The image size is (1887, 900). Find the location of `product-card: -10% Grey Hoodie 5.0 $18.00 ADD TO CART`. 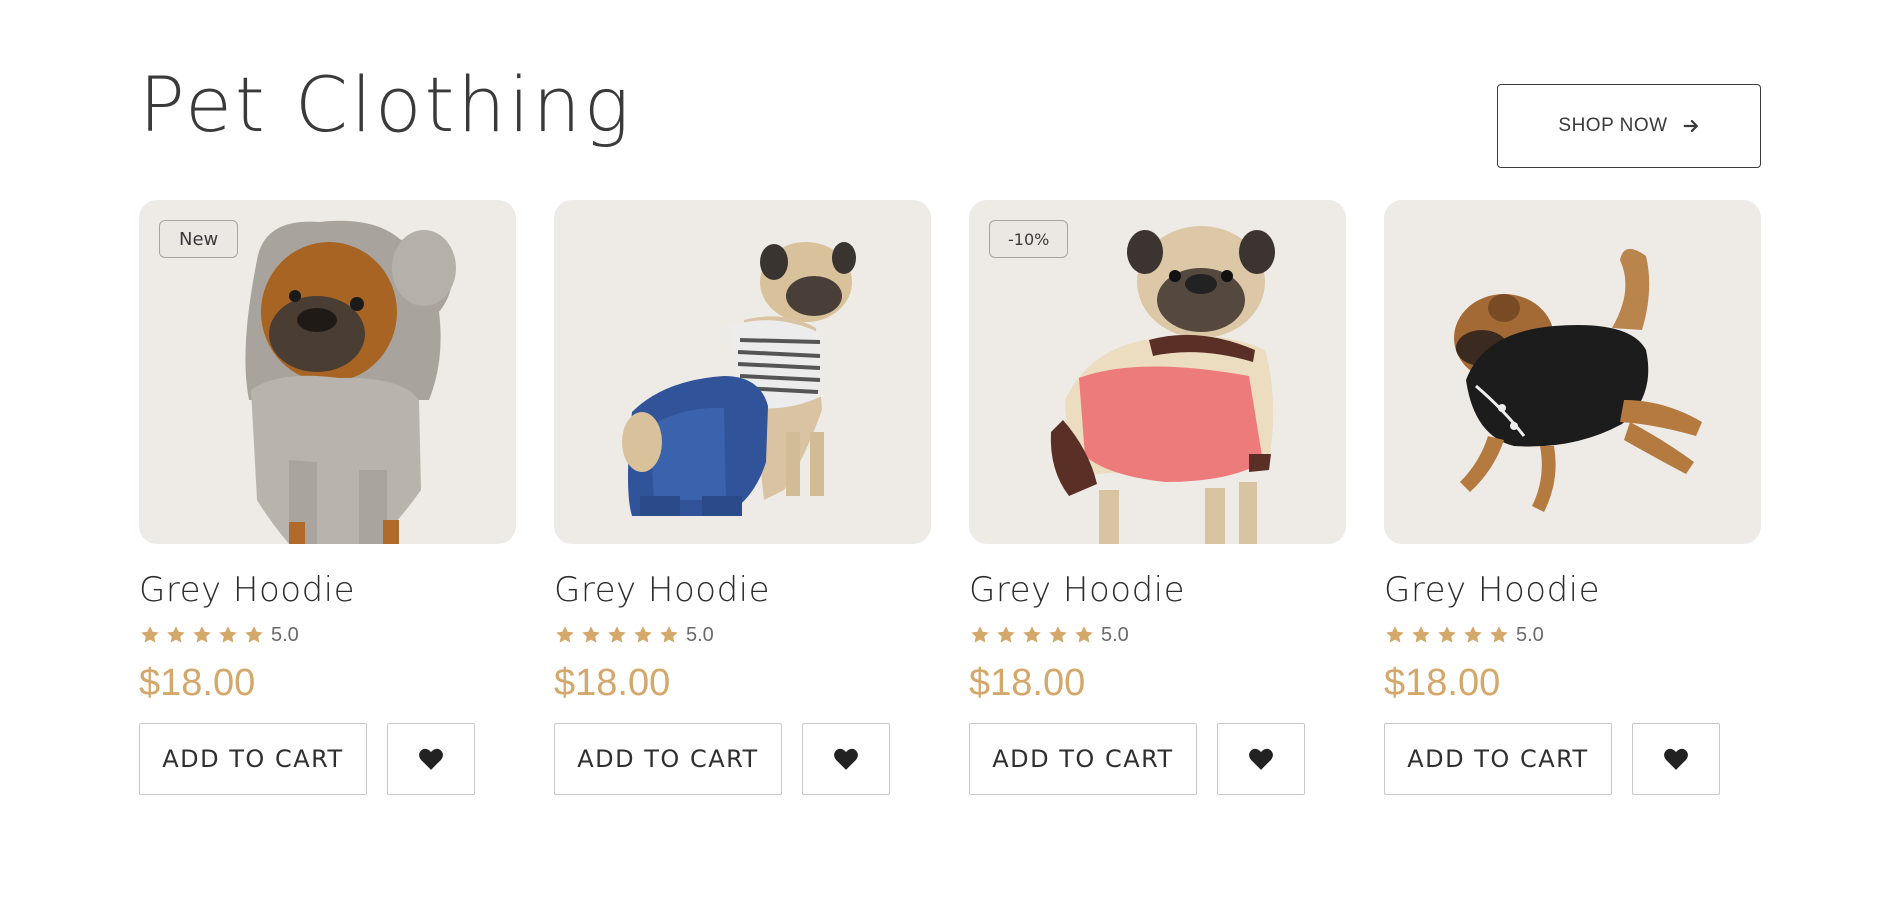

product-card: -10% Grey Hoodie 5.0 $18.00 ADD TO CART is located at coordinates (1157, 497).